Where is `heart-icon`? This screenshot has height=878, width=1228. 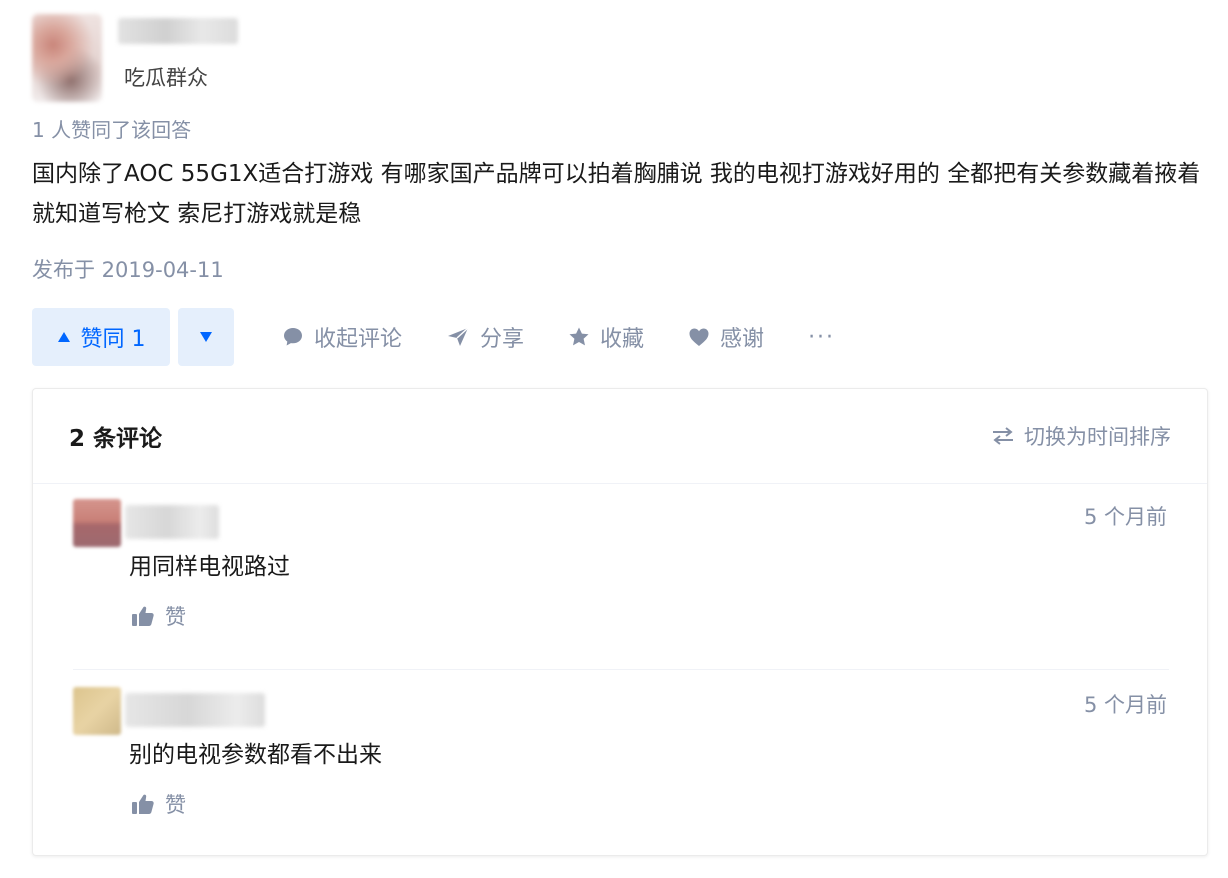 heart-icon is located at coordinates (699, 337).